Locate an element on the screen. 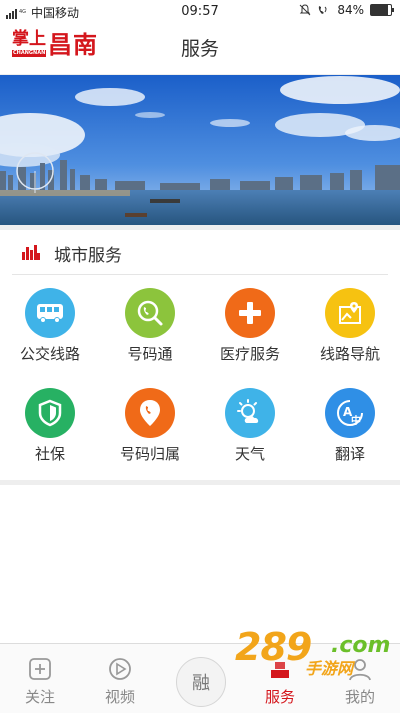 The height and width of the screenshot is (713, 400). status-bar: 4G 中国移动 09:57 84% is located at coordinates (200, 11).